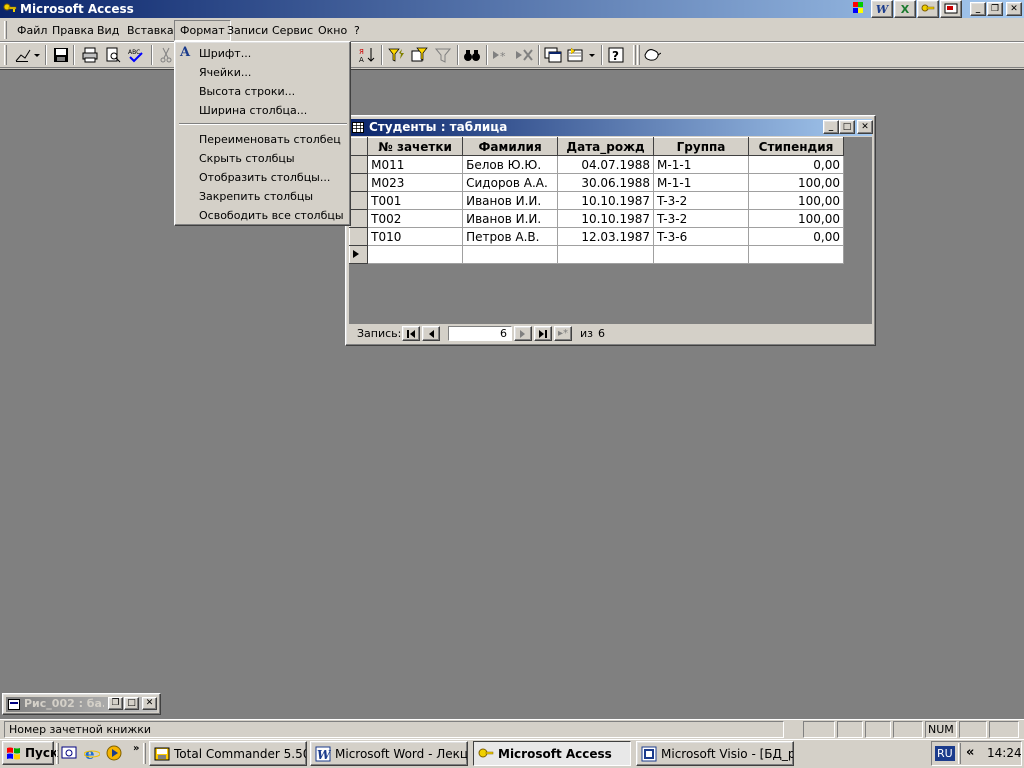  Describe the element at coordinates (606, 236) in the screenshot. I see `table-cell: 12.03.1987` at that location.